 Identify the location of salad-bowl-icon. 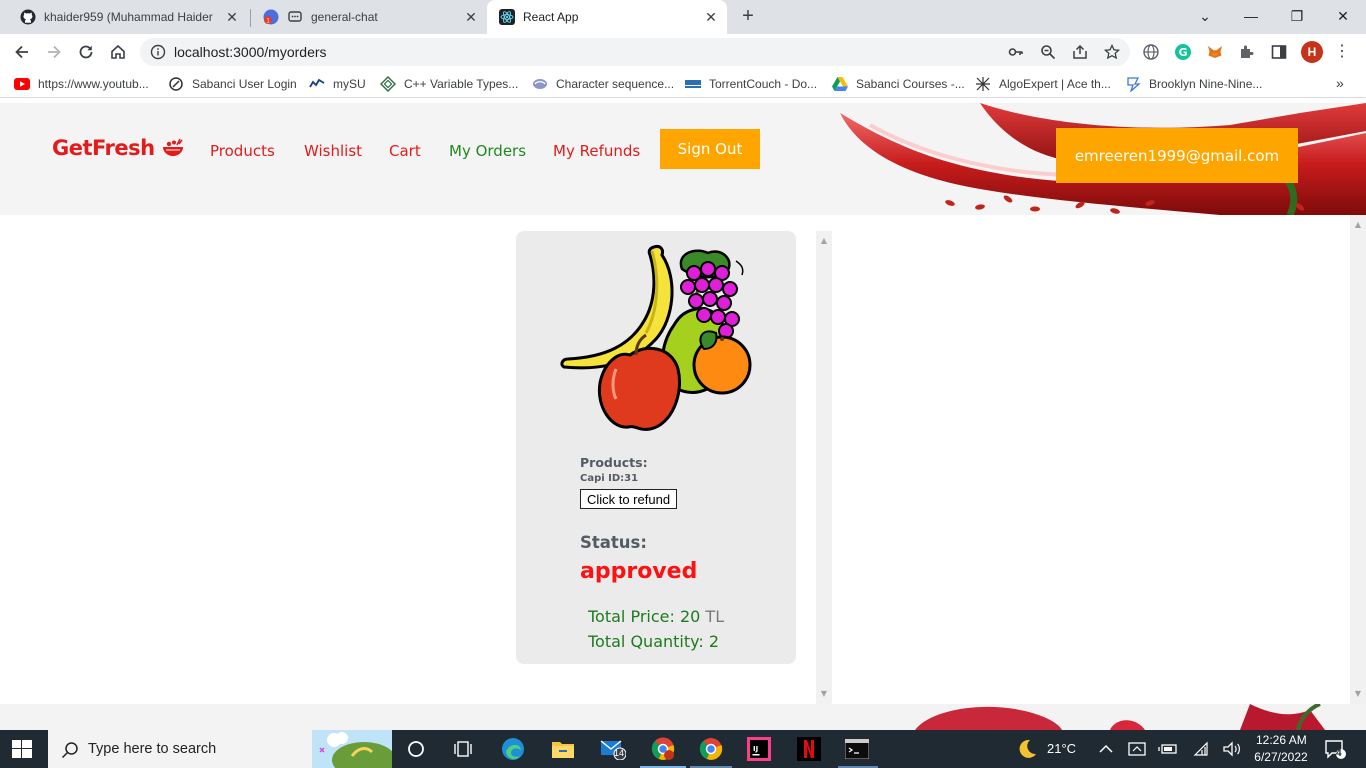
(172, 147).